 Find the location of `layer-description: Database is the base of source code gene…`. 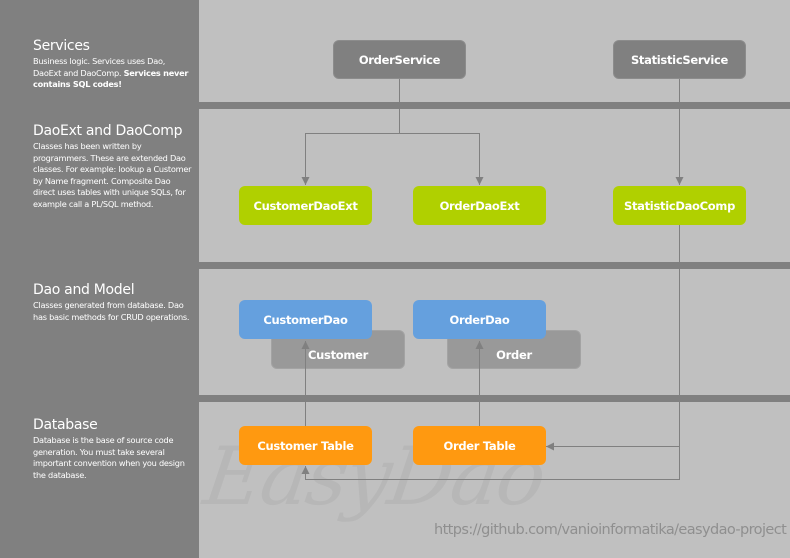

layer-description: Database is the base of source code gene… is located at coordinates (109, 457).